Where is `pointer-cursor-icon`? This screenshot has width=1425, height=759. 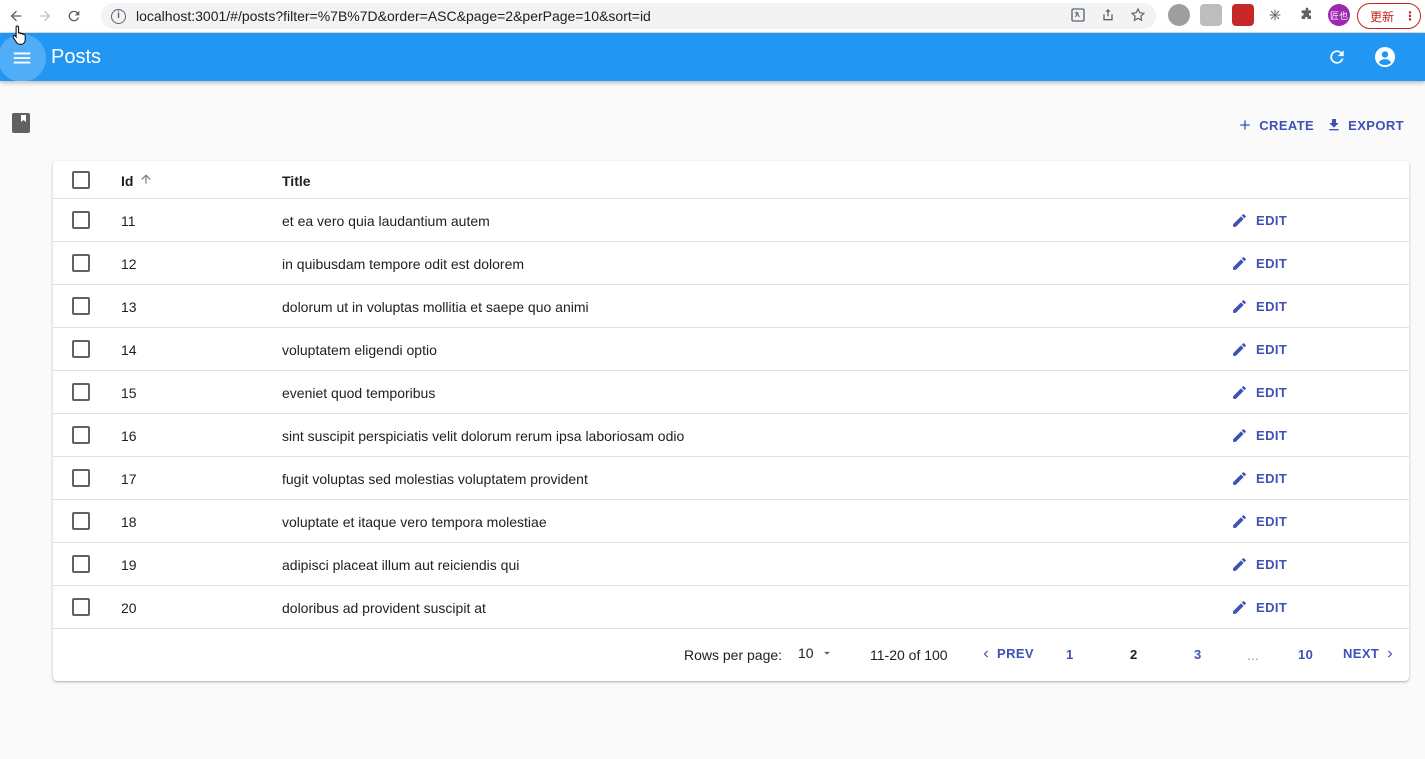
pointer-cursor-icon is located at coordinates (19, 35).